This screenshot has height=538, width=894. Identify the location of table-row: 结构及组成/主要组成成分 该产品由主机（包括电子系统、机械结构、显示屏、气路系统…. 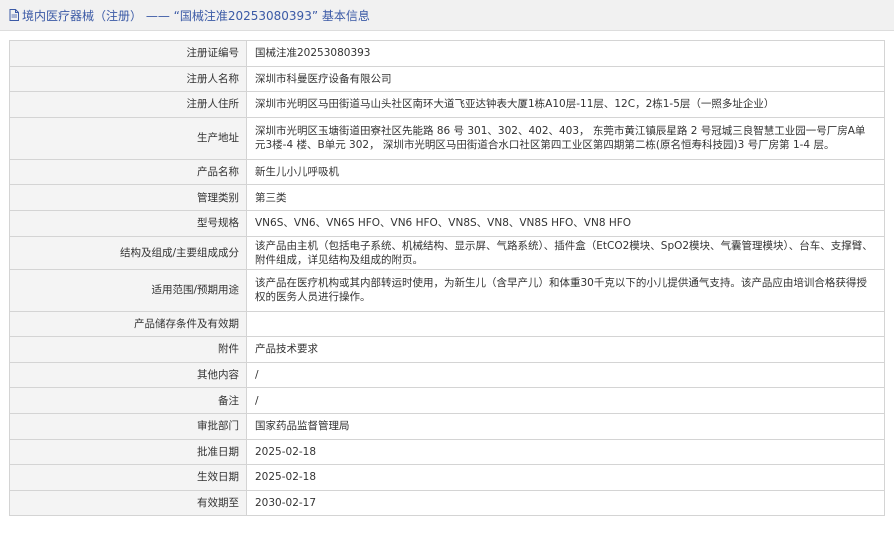
(447, 252).